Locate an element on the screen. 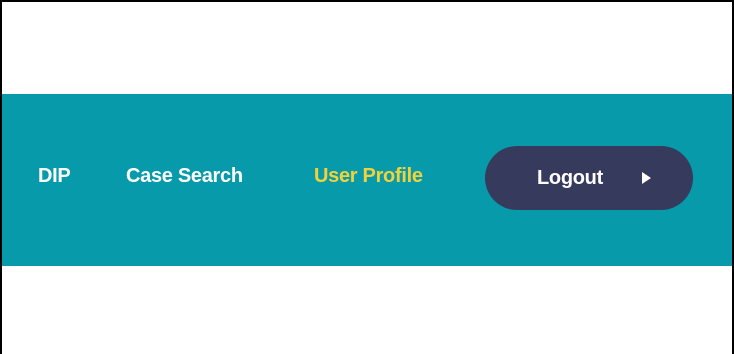 The height and width of the screenshot is (354, 734). play-arrow-icon is located at coordinates (646, 178).